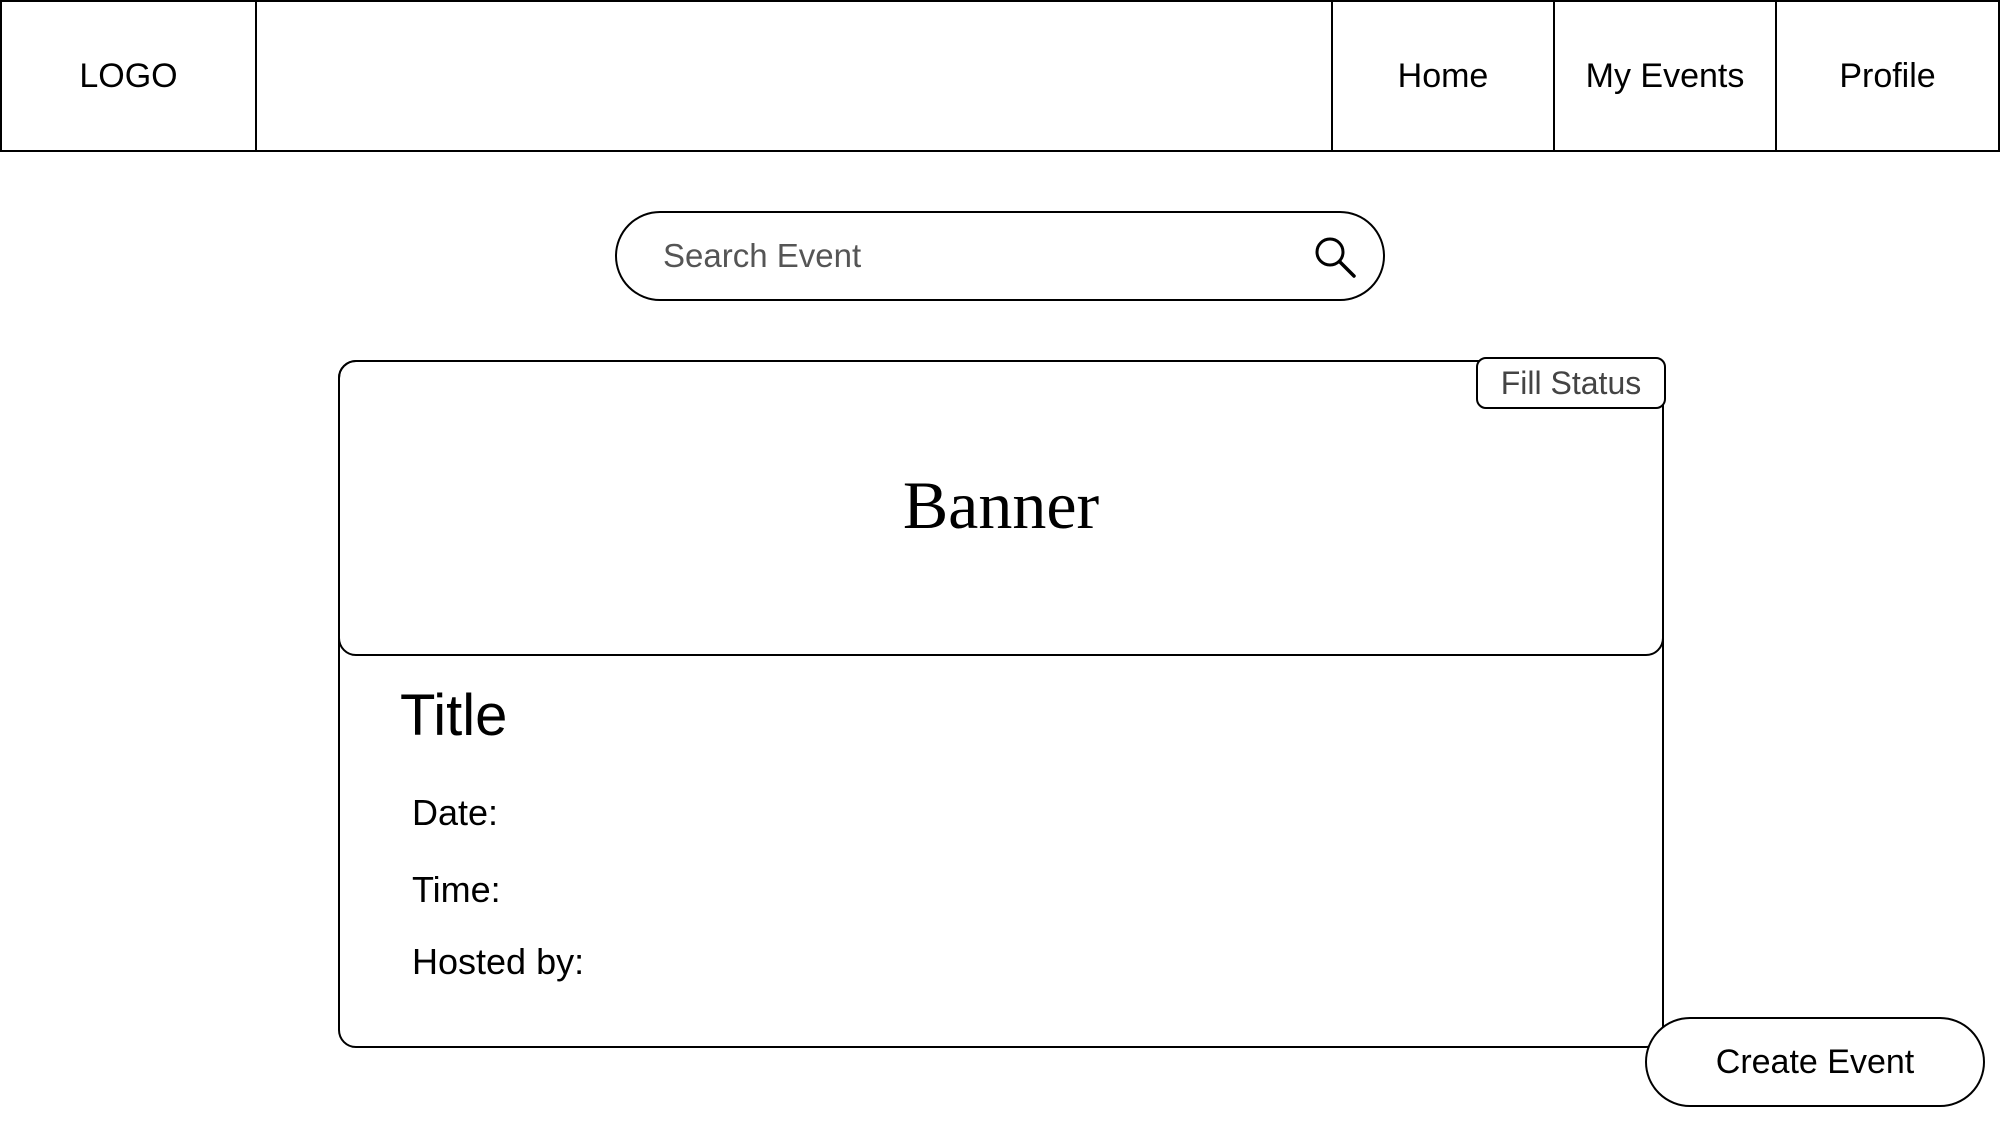 The image size is (2002, 1126). What do you see at coordinates (456, 889) in the screenshot?
I see `event-time-label: Time:` at bounding box center [456, 889].